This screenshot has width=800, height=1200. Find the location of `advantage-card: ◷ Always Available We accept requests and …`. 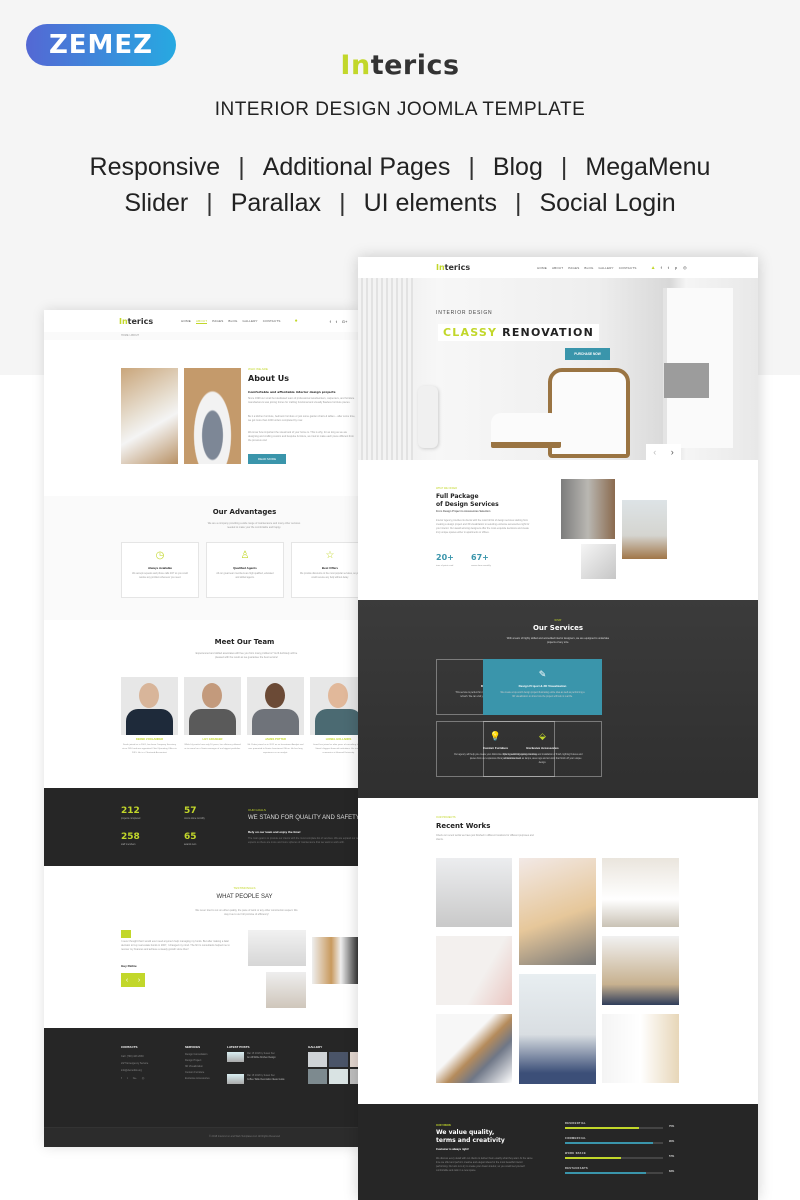

advantage-card: ◷ Always Available We accept requests and … is located at coordinates (160, 570).